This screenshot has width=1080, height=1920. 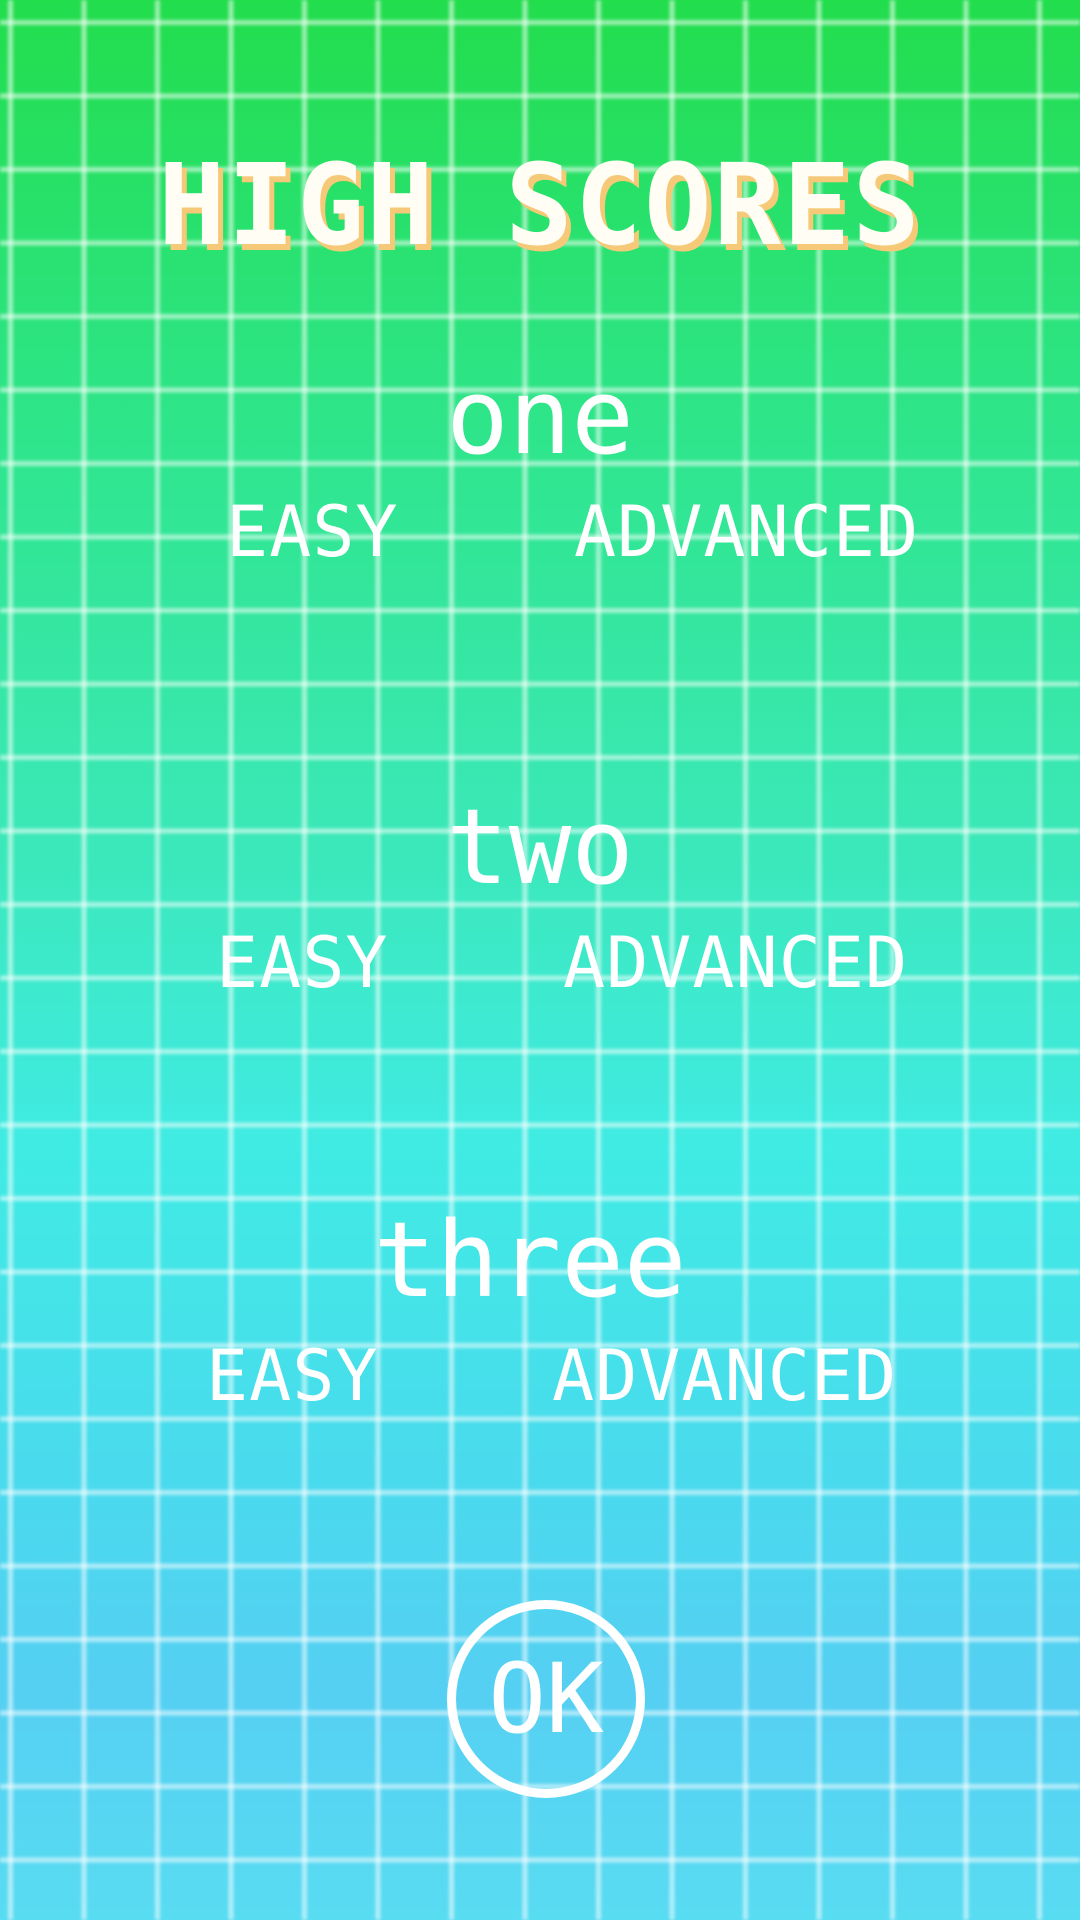 What do you see at coordinates (530, 1260) in the screenshot?
I see `level-three-title: three` at bounding box center [530, 1260].